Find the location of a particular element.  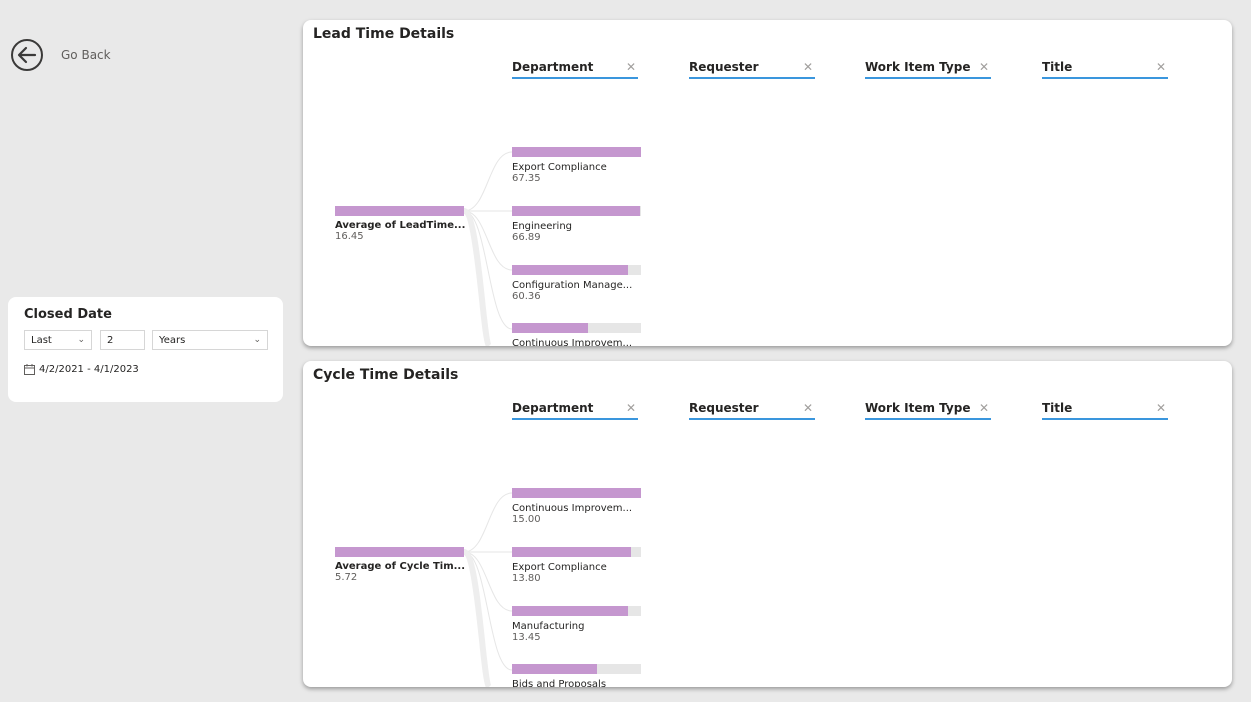

tree-node: Bids and Proposals is located at coordinates (576, 675).